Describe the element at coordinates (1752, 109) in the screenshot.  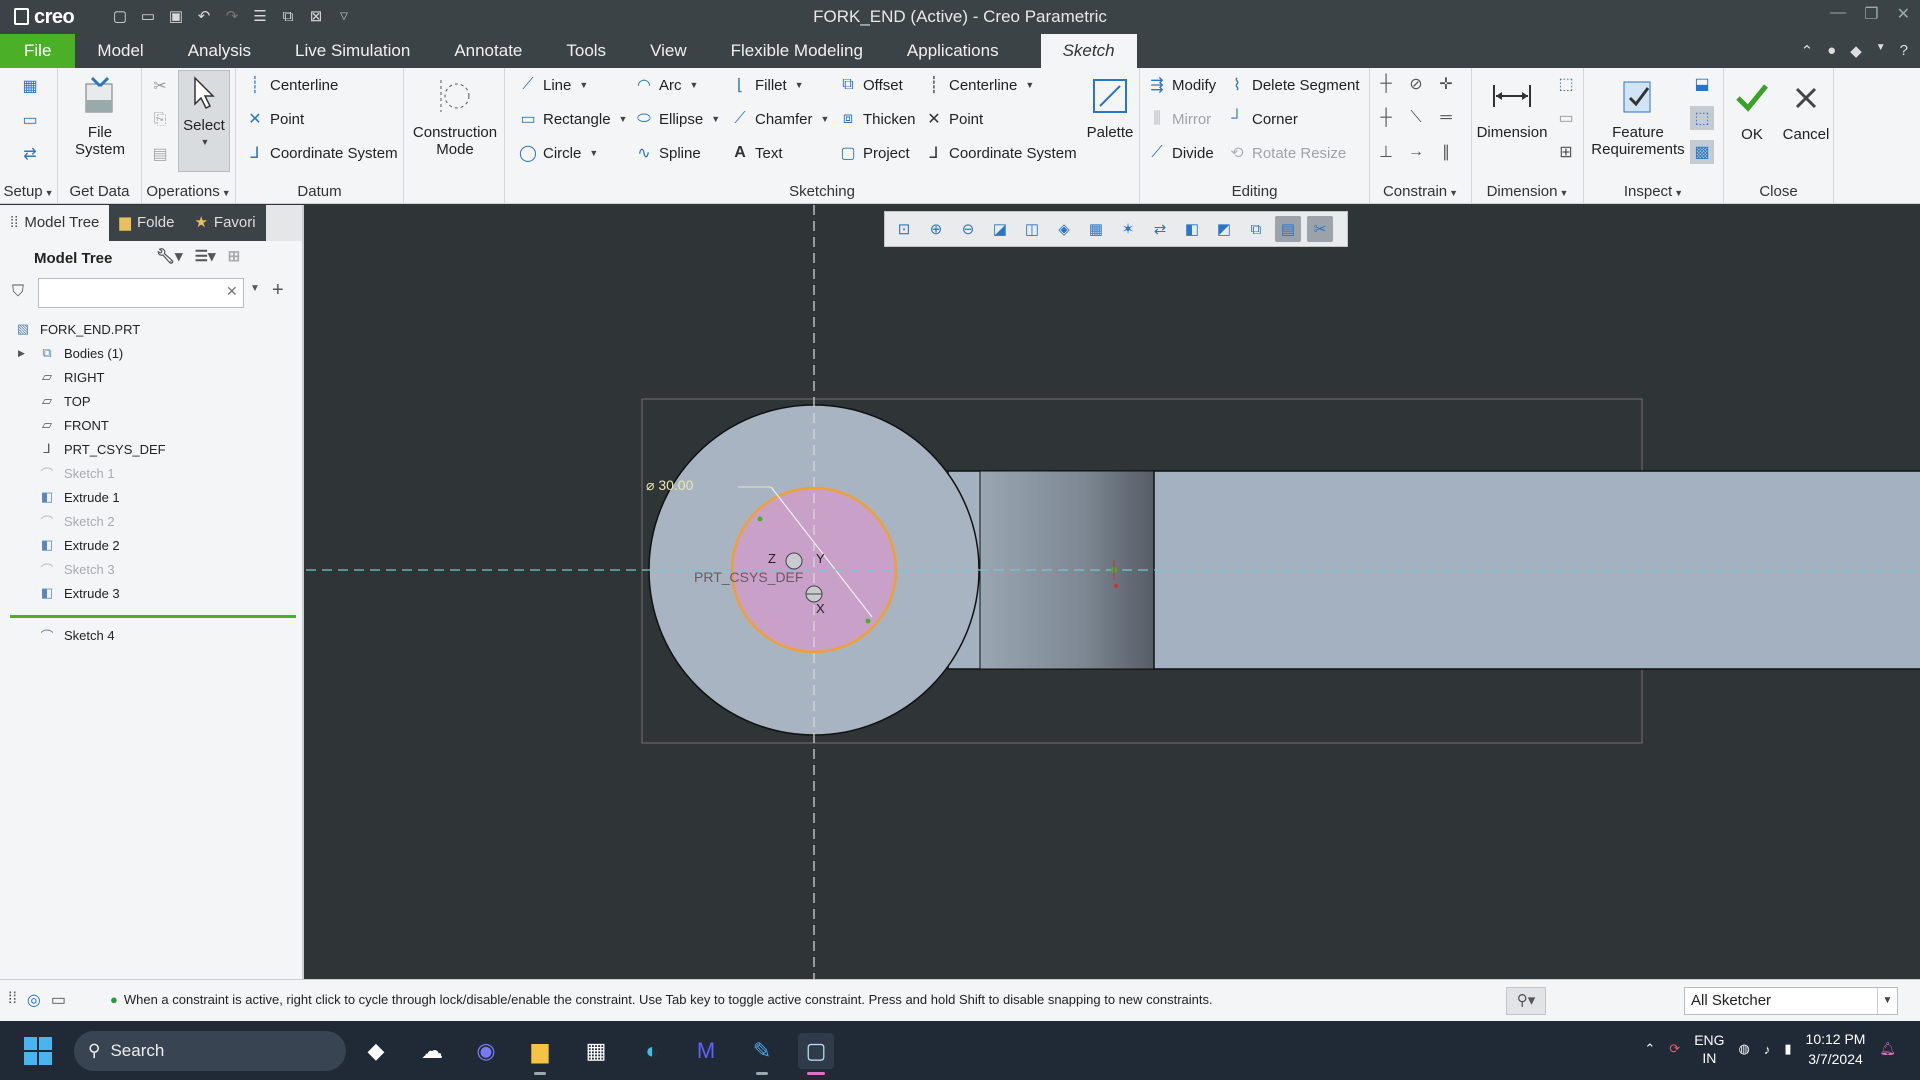
I see `ok-button: OK` at that location.